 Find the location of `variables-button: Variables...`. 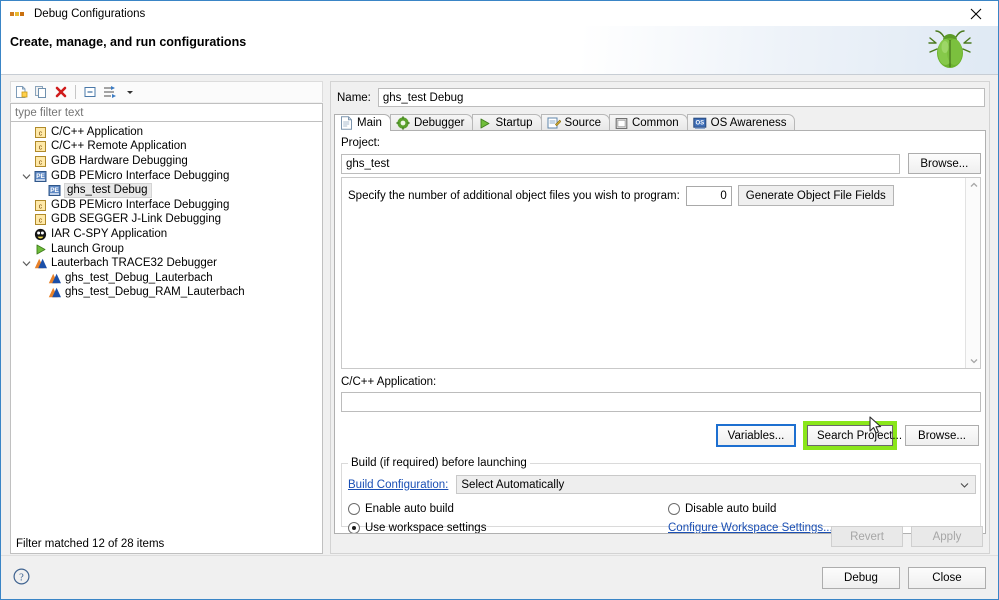

variables-button: Variables... is located at coordinates (756, 435).